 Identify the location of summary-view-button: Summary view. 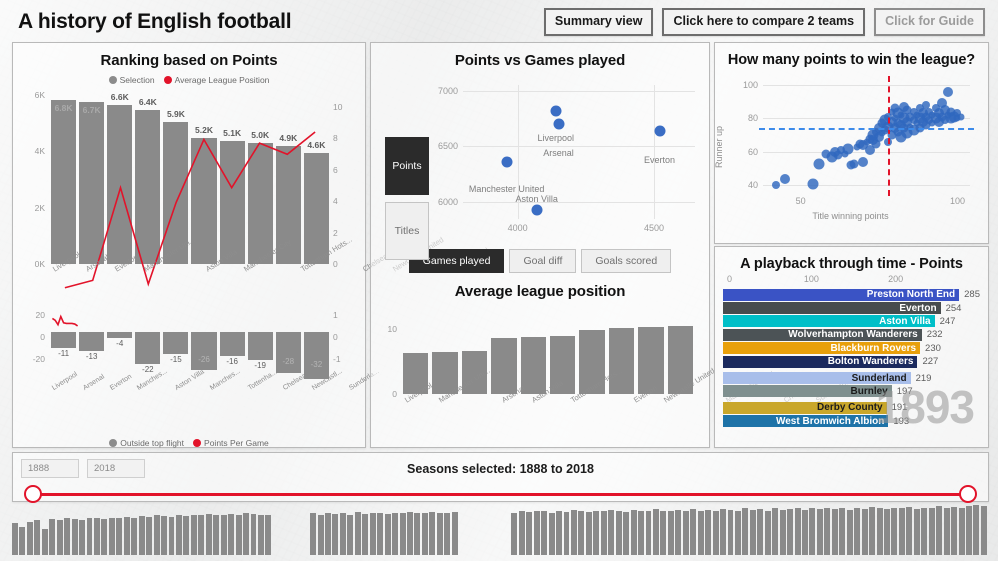
(598, 22).